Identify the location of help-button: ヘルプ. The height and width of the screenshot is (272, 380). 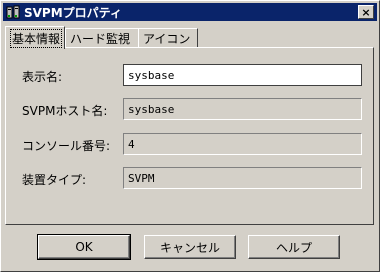
(294, 247).